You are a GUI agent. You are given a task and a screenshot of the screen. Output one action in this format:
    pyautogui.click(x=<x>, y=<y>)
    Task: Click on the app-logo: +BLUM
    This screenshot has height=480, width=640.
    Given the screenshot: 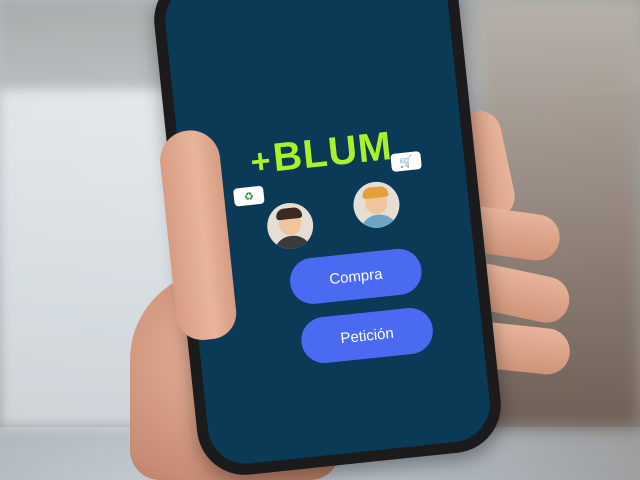 What is the action you would take?
    pyautogui.click(x=321, y=154)
    